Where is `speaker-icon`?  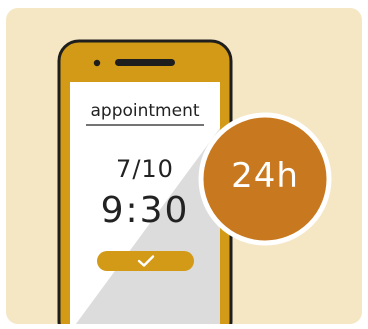 speaker-icon is located at coordinates (145, 62).